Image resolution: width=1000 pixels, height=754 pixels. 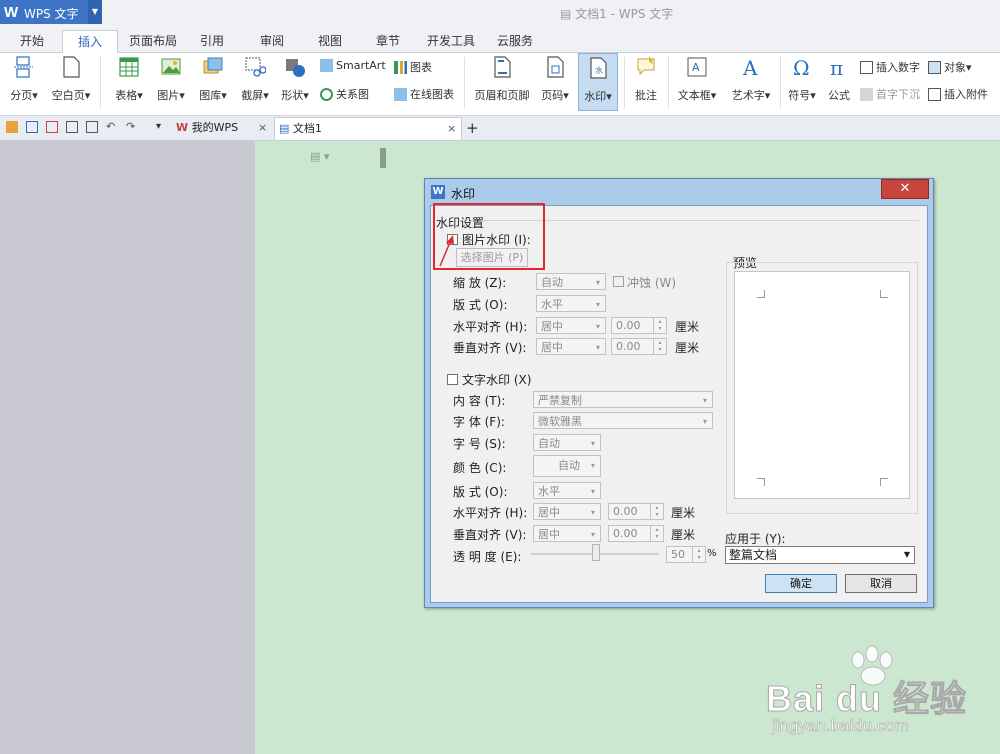 What do you see at coordinates (567, 511) in the screenshot?
I see `text-halign-select: 居中 ▾` at bounding box center [567, 511].